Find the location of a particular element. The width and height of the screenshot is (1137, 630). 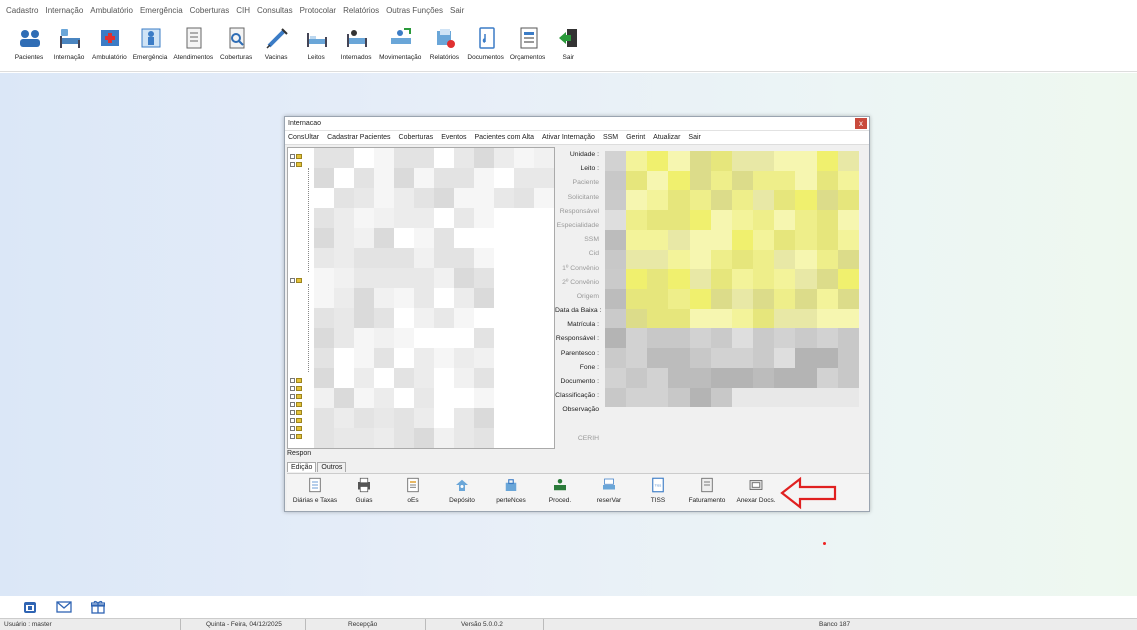

bottom-tray is located at coordinates (568, 607).